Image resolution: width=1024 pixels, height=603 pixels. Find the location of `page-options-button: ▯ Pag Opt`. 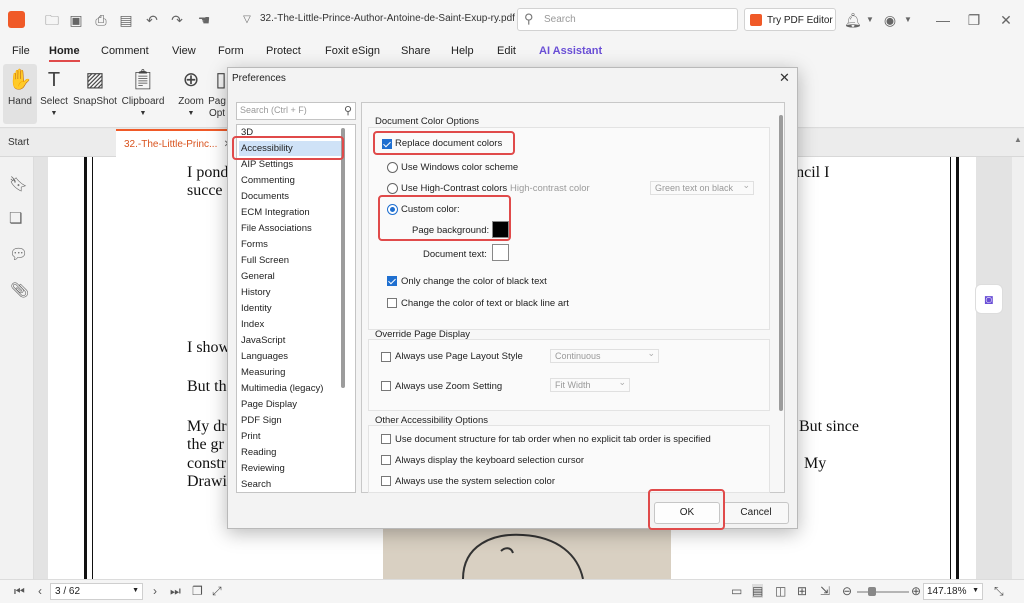

page-options-button: ▯ Pag Opt is located at coordinates (217, 94).